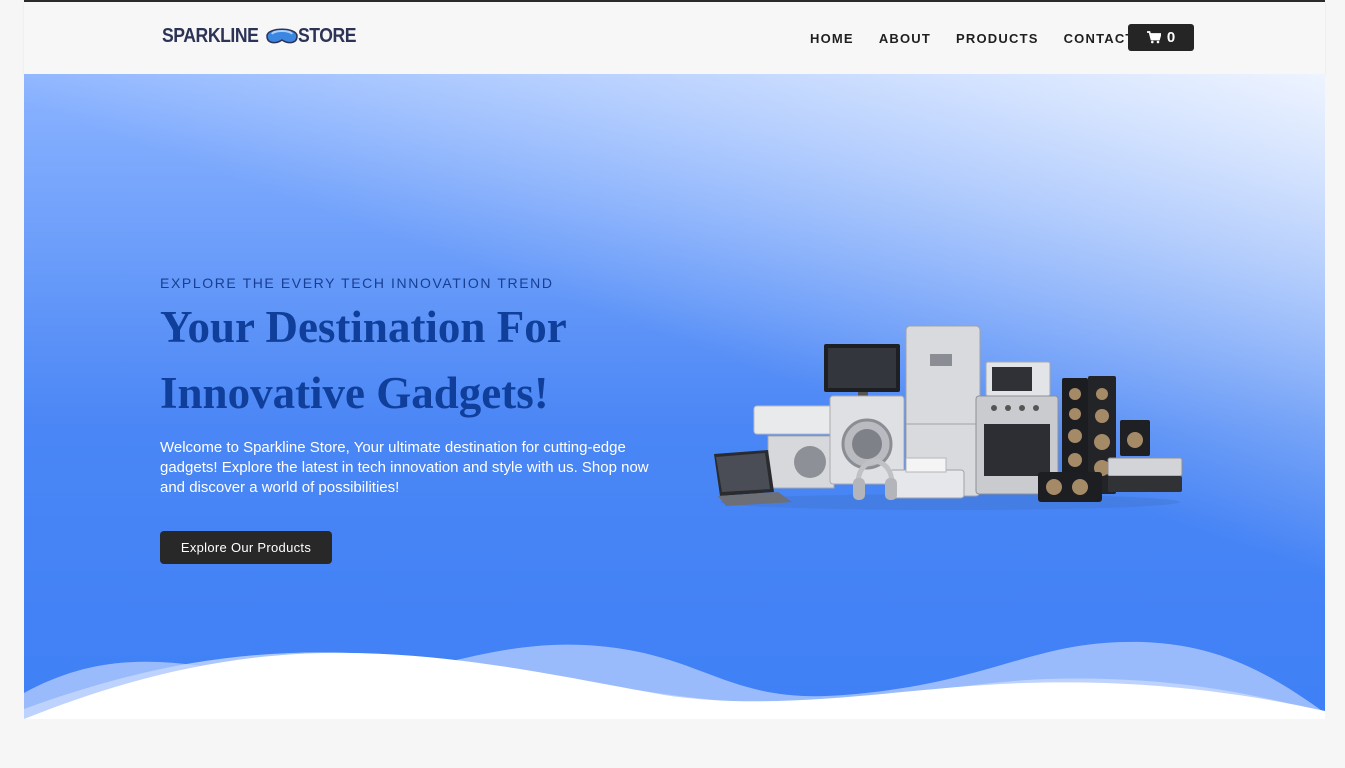 The width and height of the screenshot is (1345, 768). What do you see at coordinates (420, 360) in the screenshot?
I see `hero-headline: Your Destination For Innovative Gadgets!` at bounding box center [420, 360].